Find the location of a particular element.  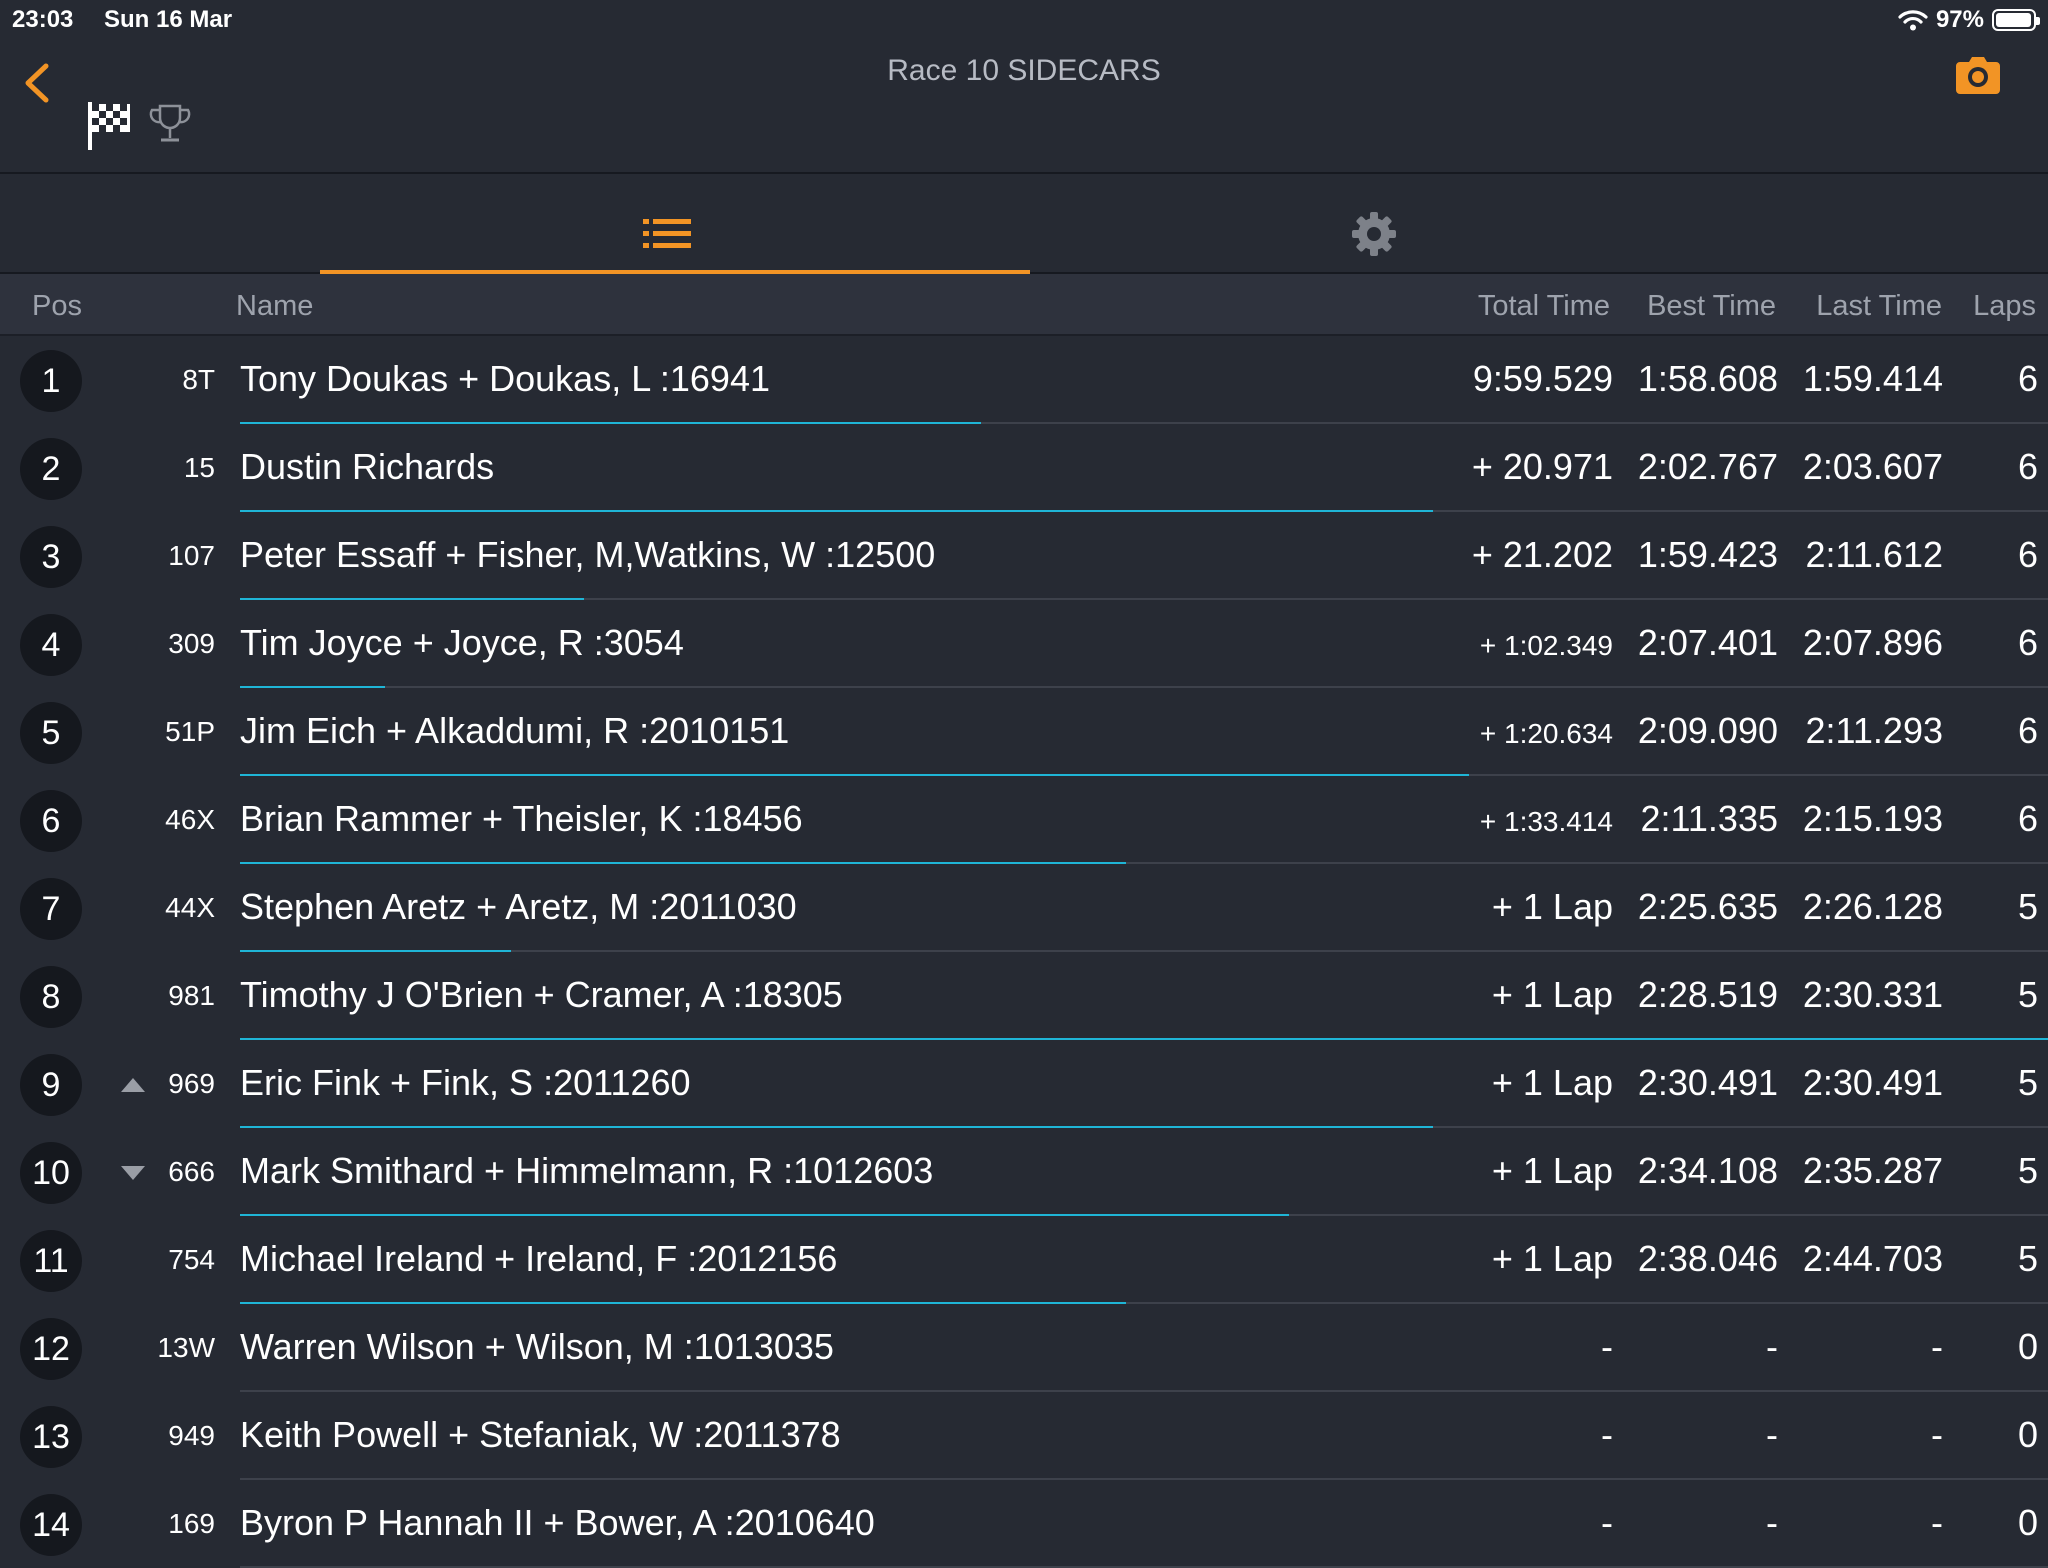

status-date: Sun 16 Mar is located at coordinates (168, 19).